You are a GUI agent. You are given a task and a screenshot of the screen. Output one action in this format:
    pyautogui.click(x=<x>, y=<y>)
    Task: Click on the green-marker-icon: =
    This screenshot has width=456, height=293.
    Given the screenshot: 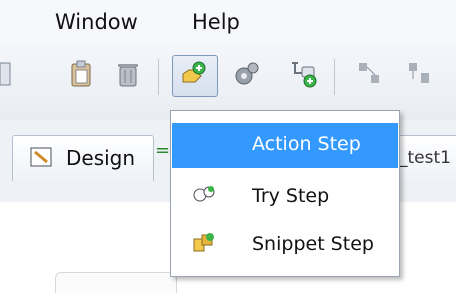 What is the action you would take?
    pyautogui.click(x=163, y=150)
    